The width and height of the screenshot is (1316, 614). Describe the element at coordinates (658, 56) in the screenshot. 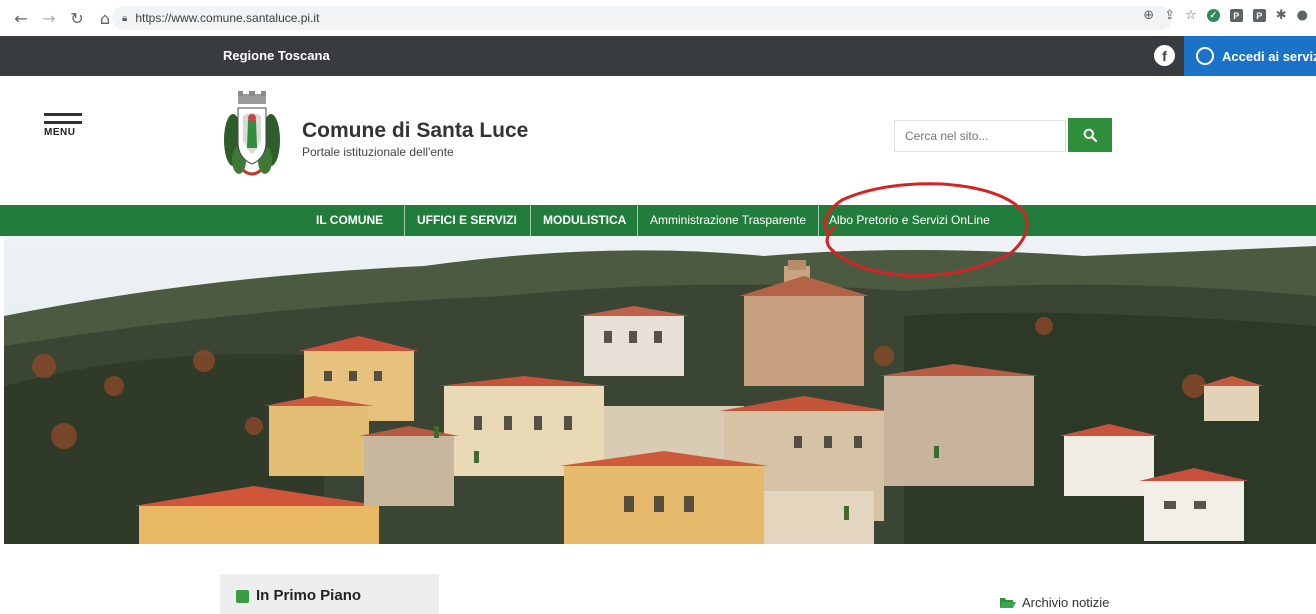

I see `region-topbar: Regione Toscana f` at that location.